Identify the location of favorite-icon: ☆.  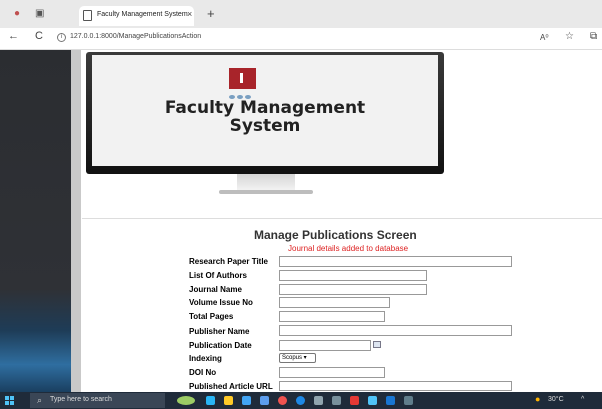
(569, 36).